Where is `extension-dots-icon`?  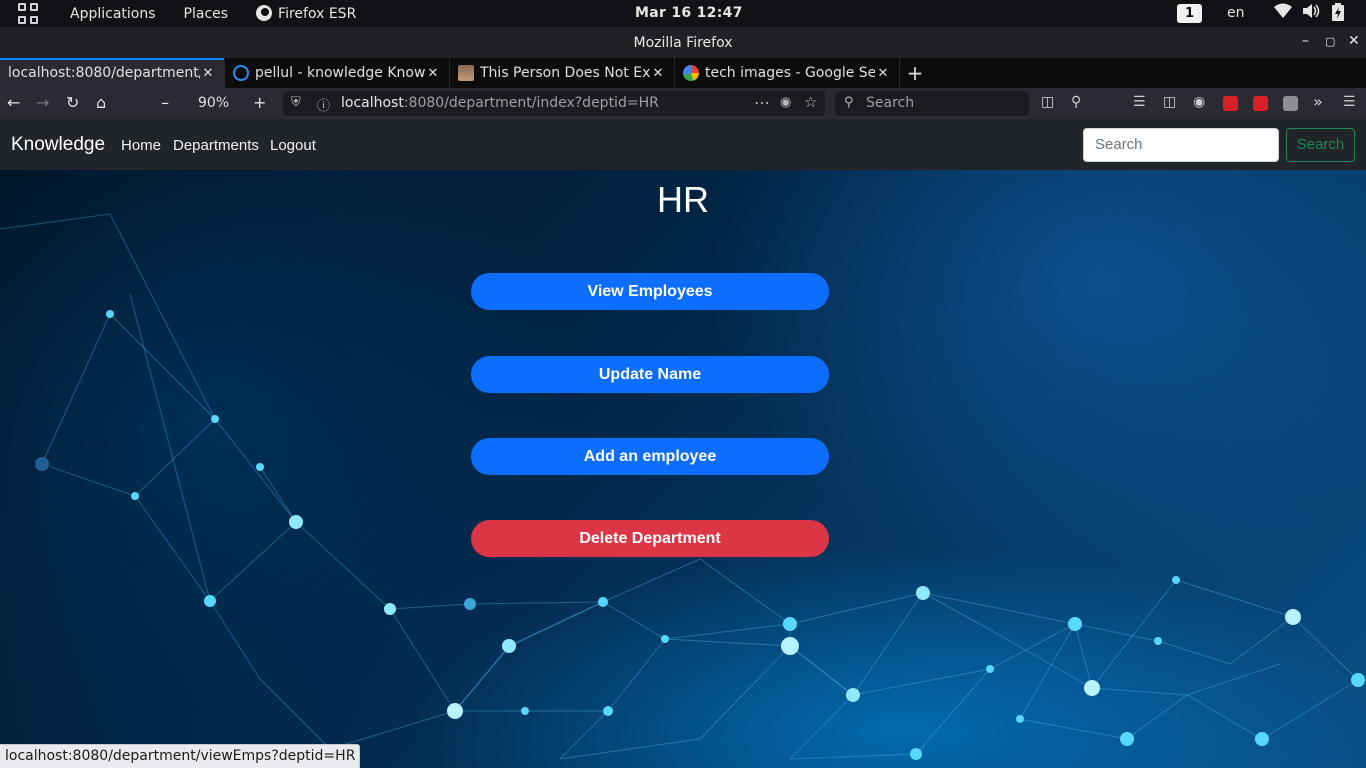 extension-dots-icon is located at coordinates (1260, 103).